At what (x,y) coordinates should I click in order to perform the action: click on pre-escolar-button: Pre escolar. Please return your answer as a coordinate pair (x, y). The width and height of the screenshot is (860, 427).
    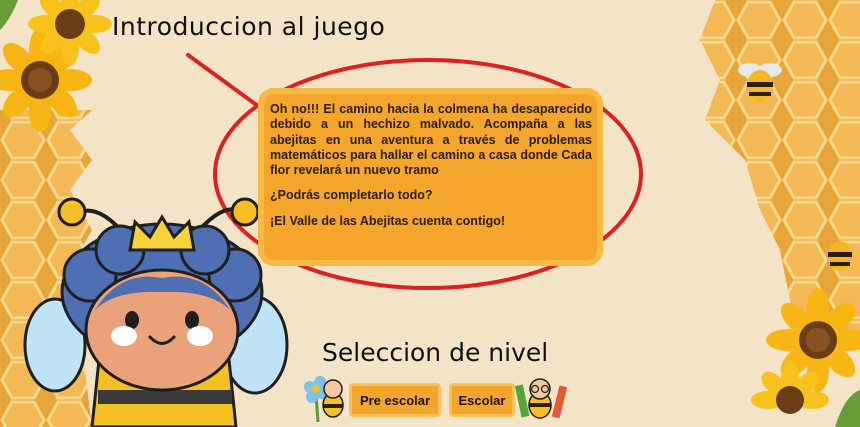
    Looking at the image, I should click on (395, 400).